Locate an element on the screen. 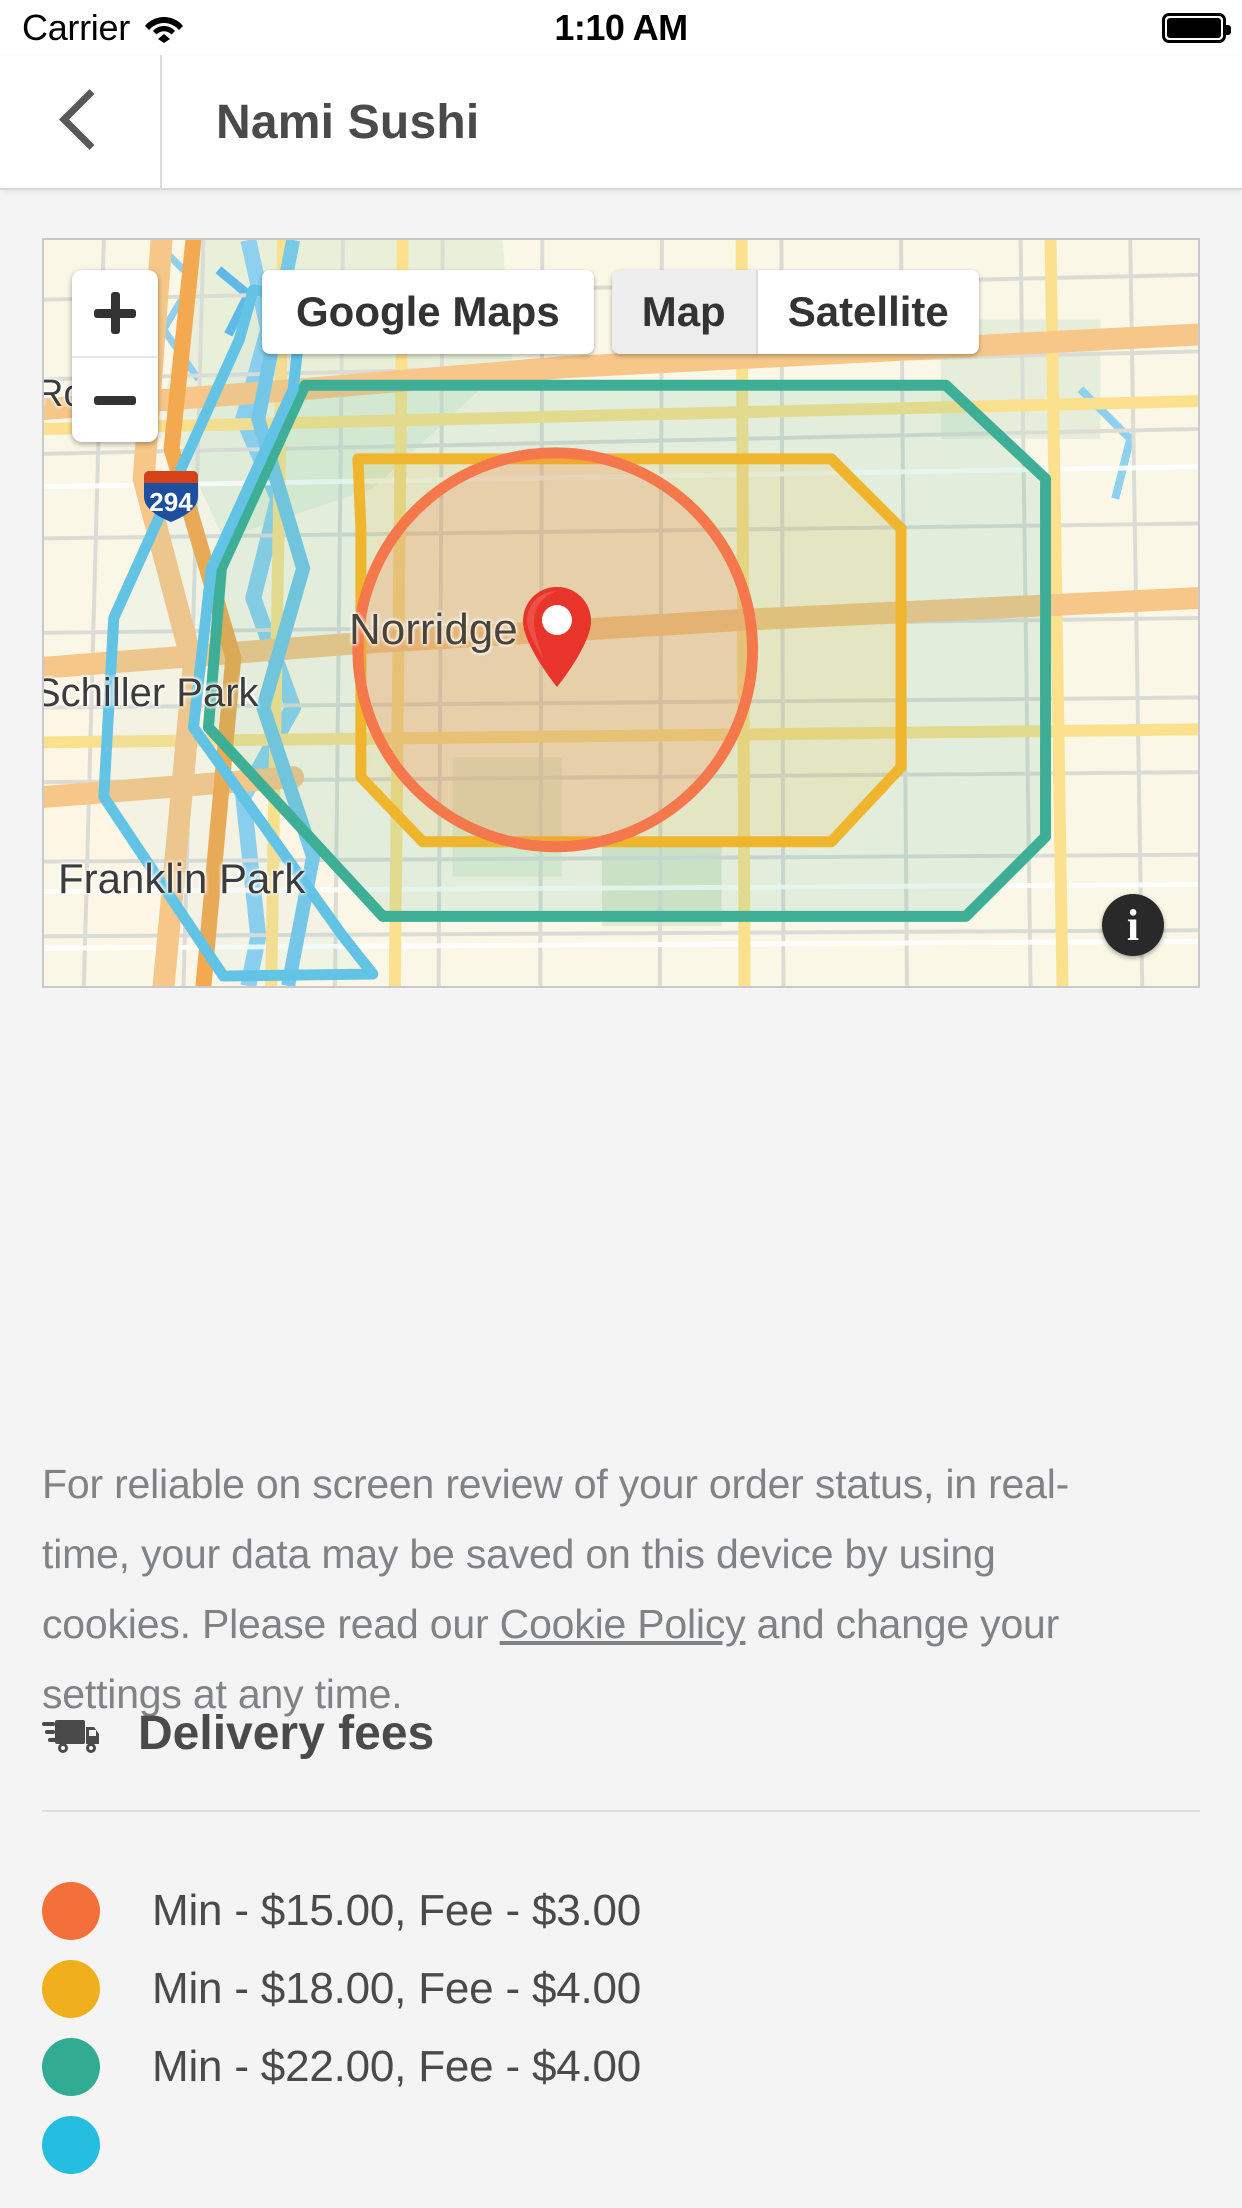 The height and width of the screenshot is (2208, 1242). section-divider is located at coordinates (621, 1811).